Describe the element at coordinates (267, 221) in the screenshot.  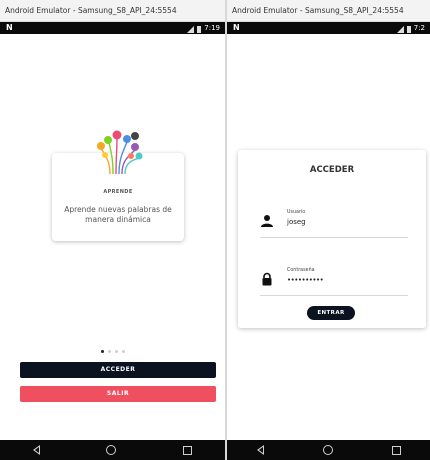
I see `user-icon` at that location.